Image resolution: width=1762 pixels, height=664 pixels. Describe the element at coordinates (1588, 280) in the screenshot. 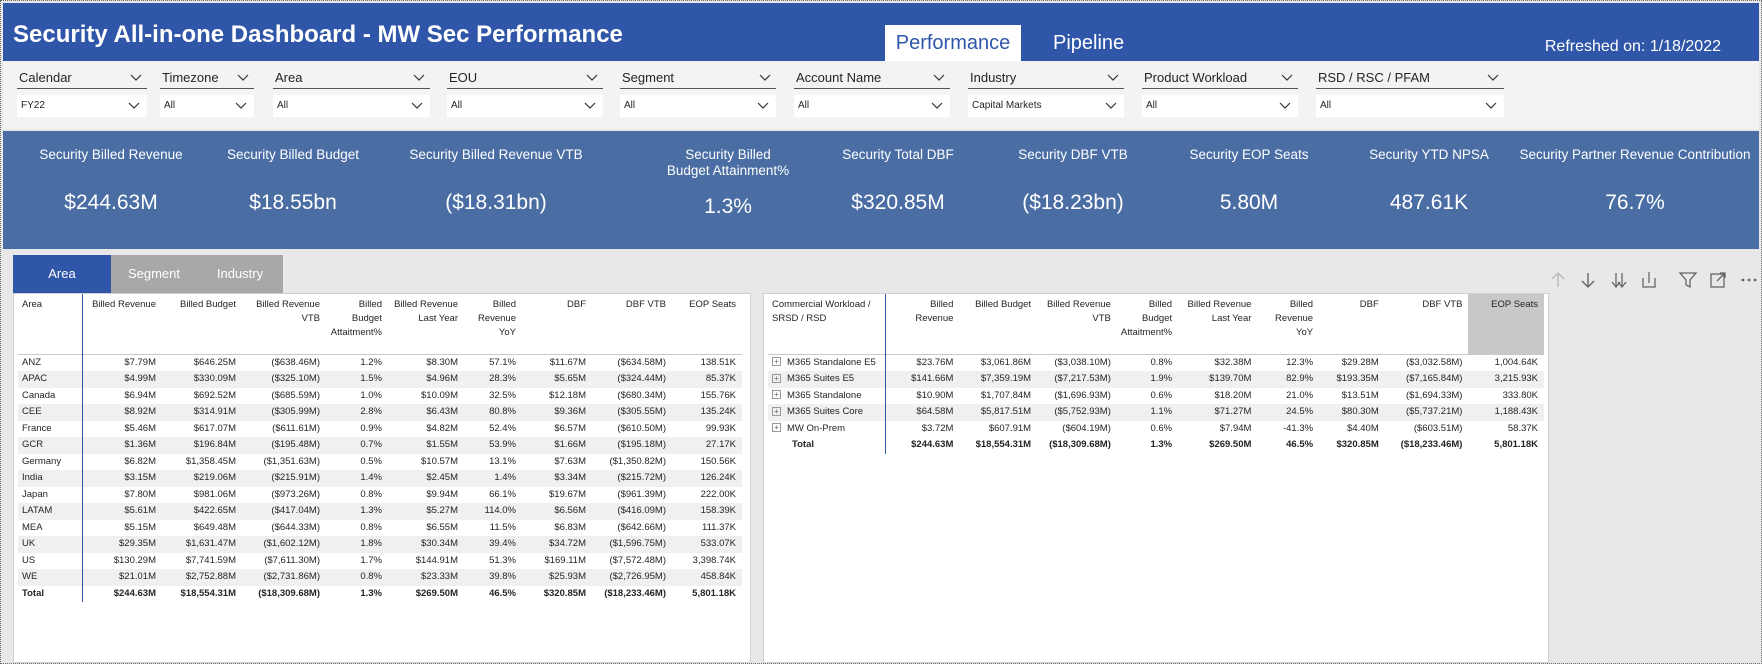

I see `drill-down-icon` at that location.